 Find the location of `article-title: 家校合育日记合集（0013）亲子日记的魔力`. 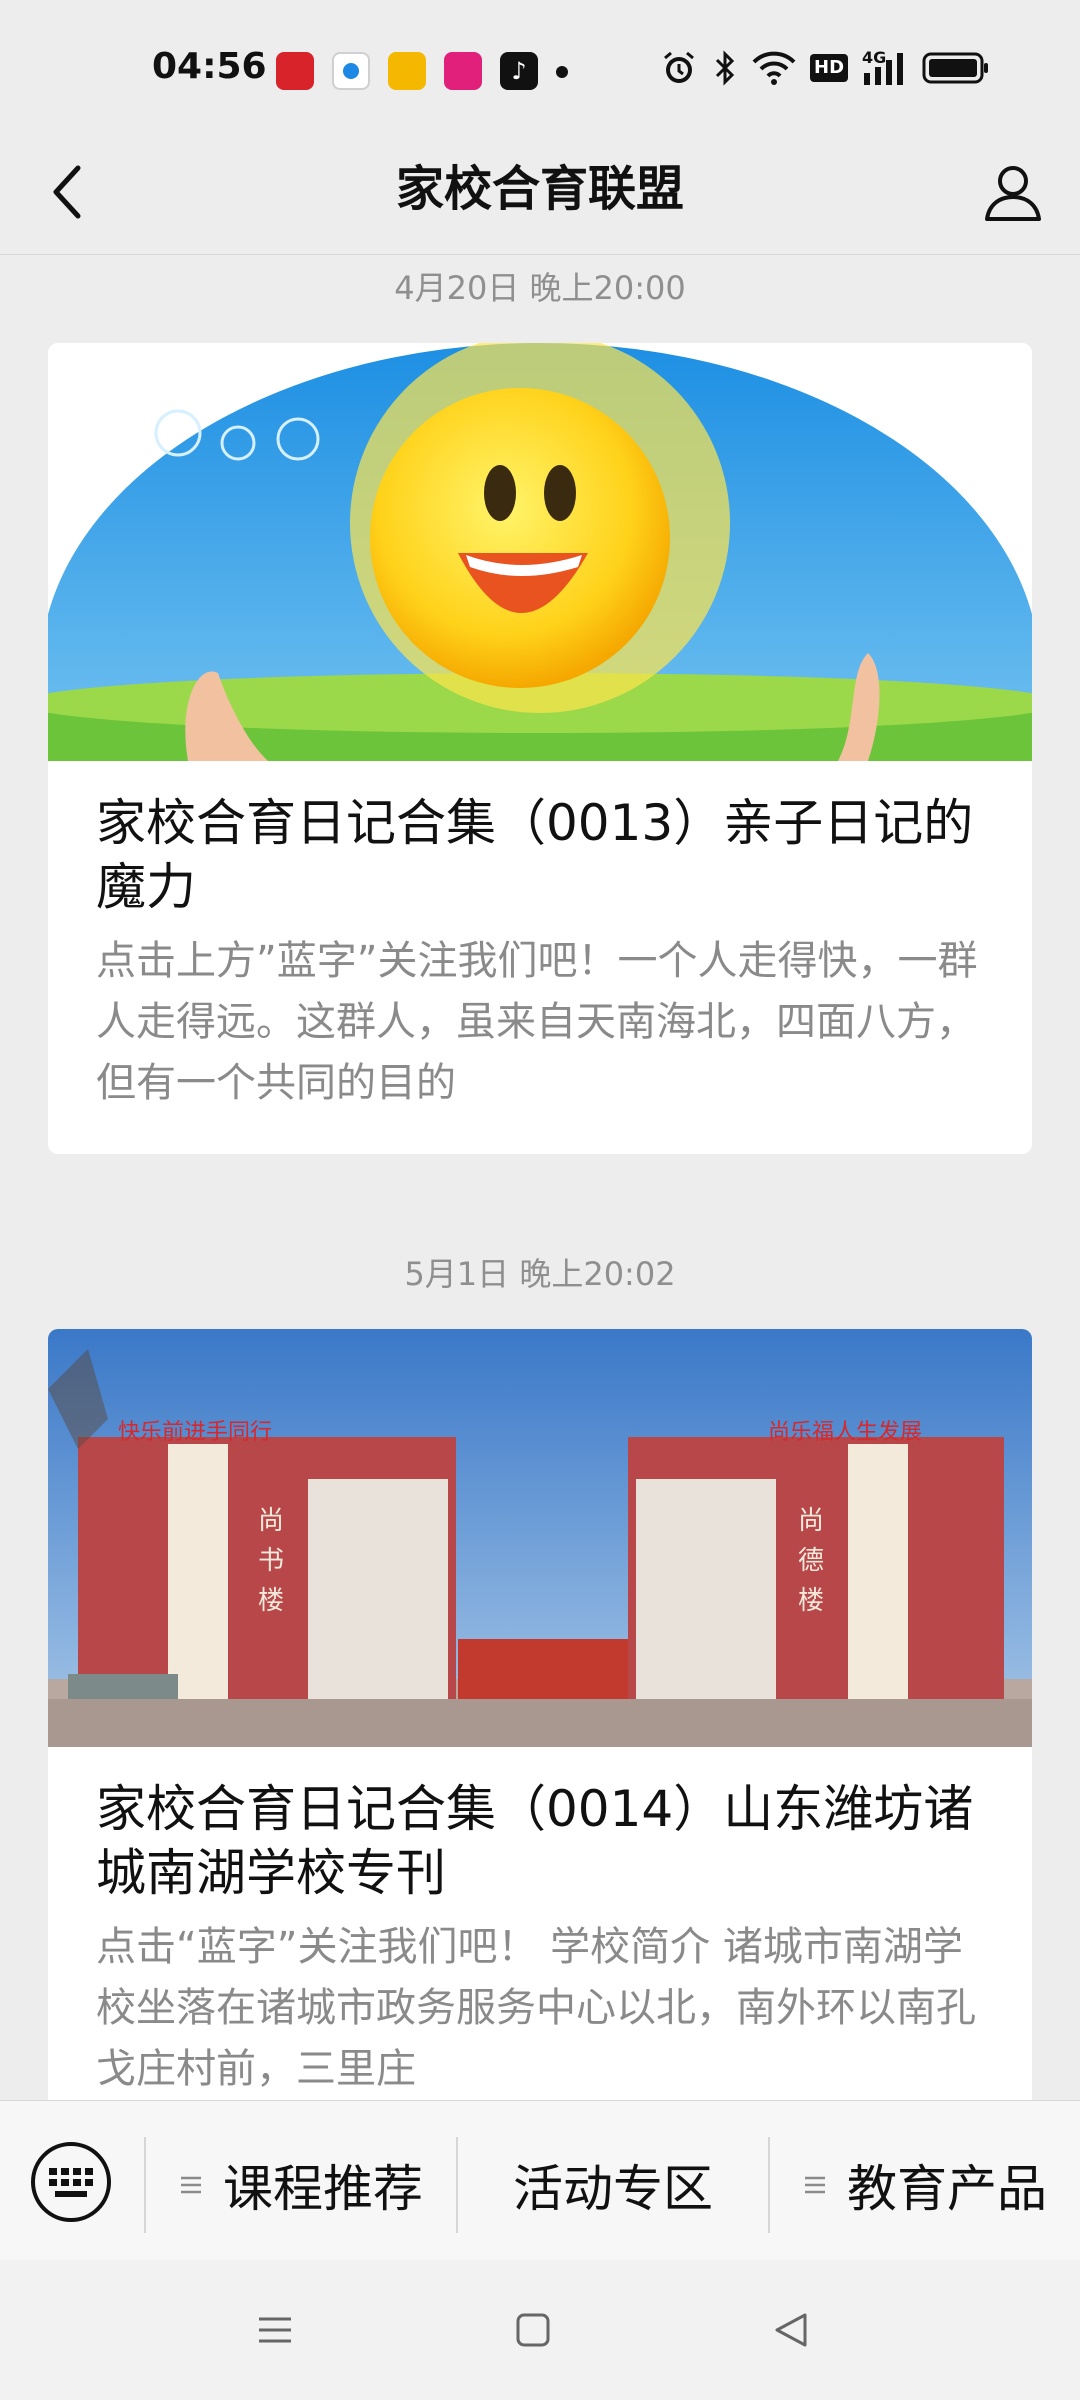

article-title: 家校合育日记合集（0013）亲子日记的魔力 is located at coordinates (540, 855).